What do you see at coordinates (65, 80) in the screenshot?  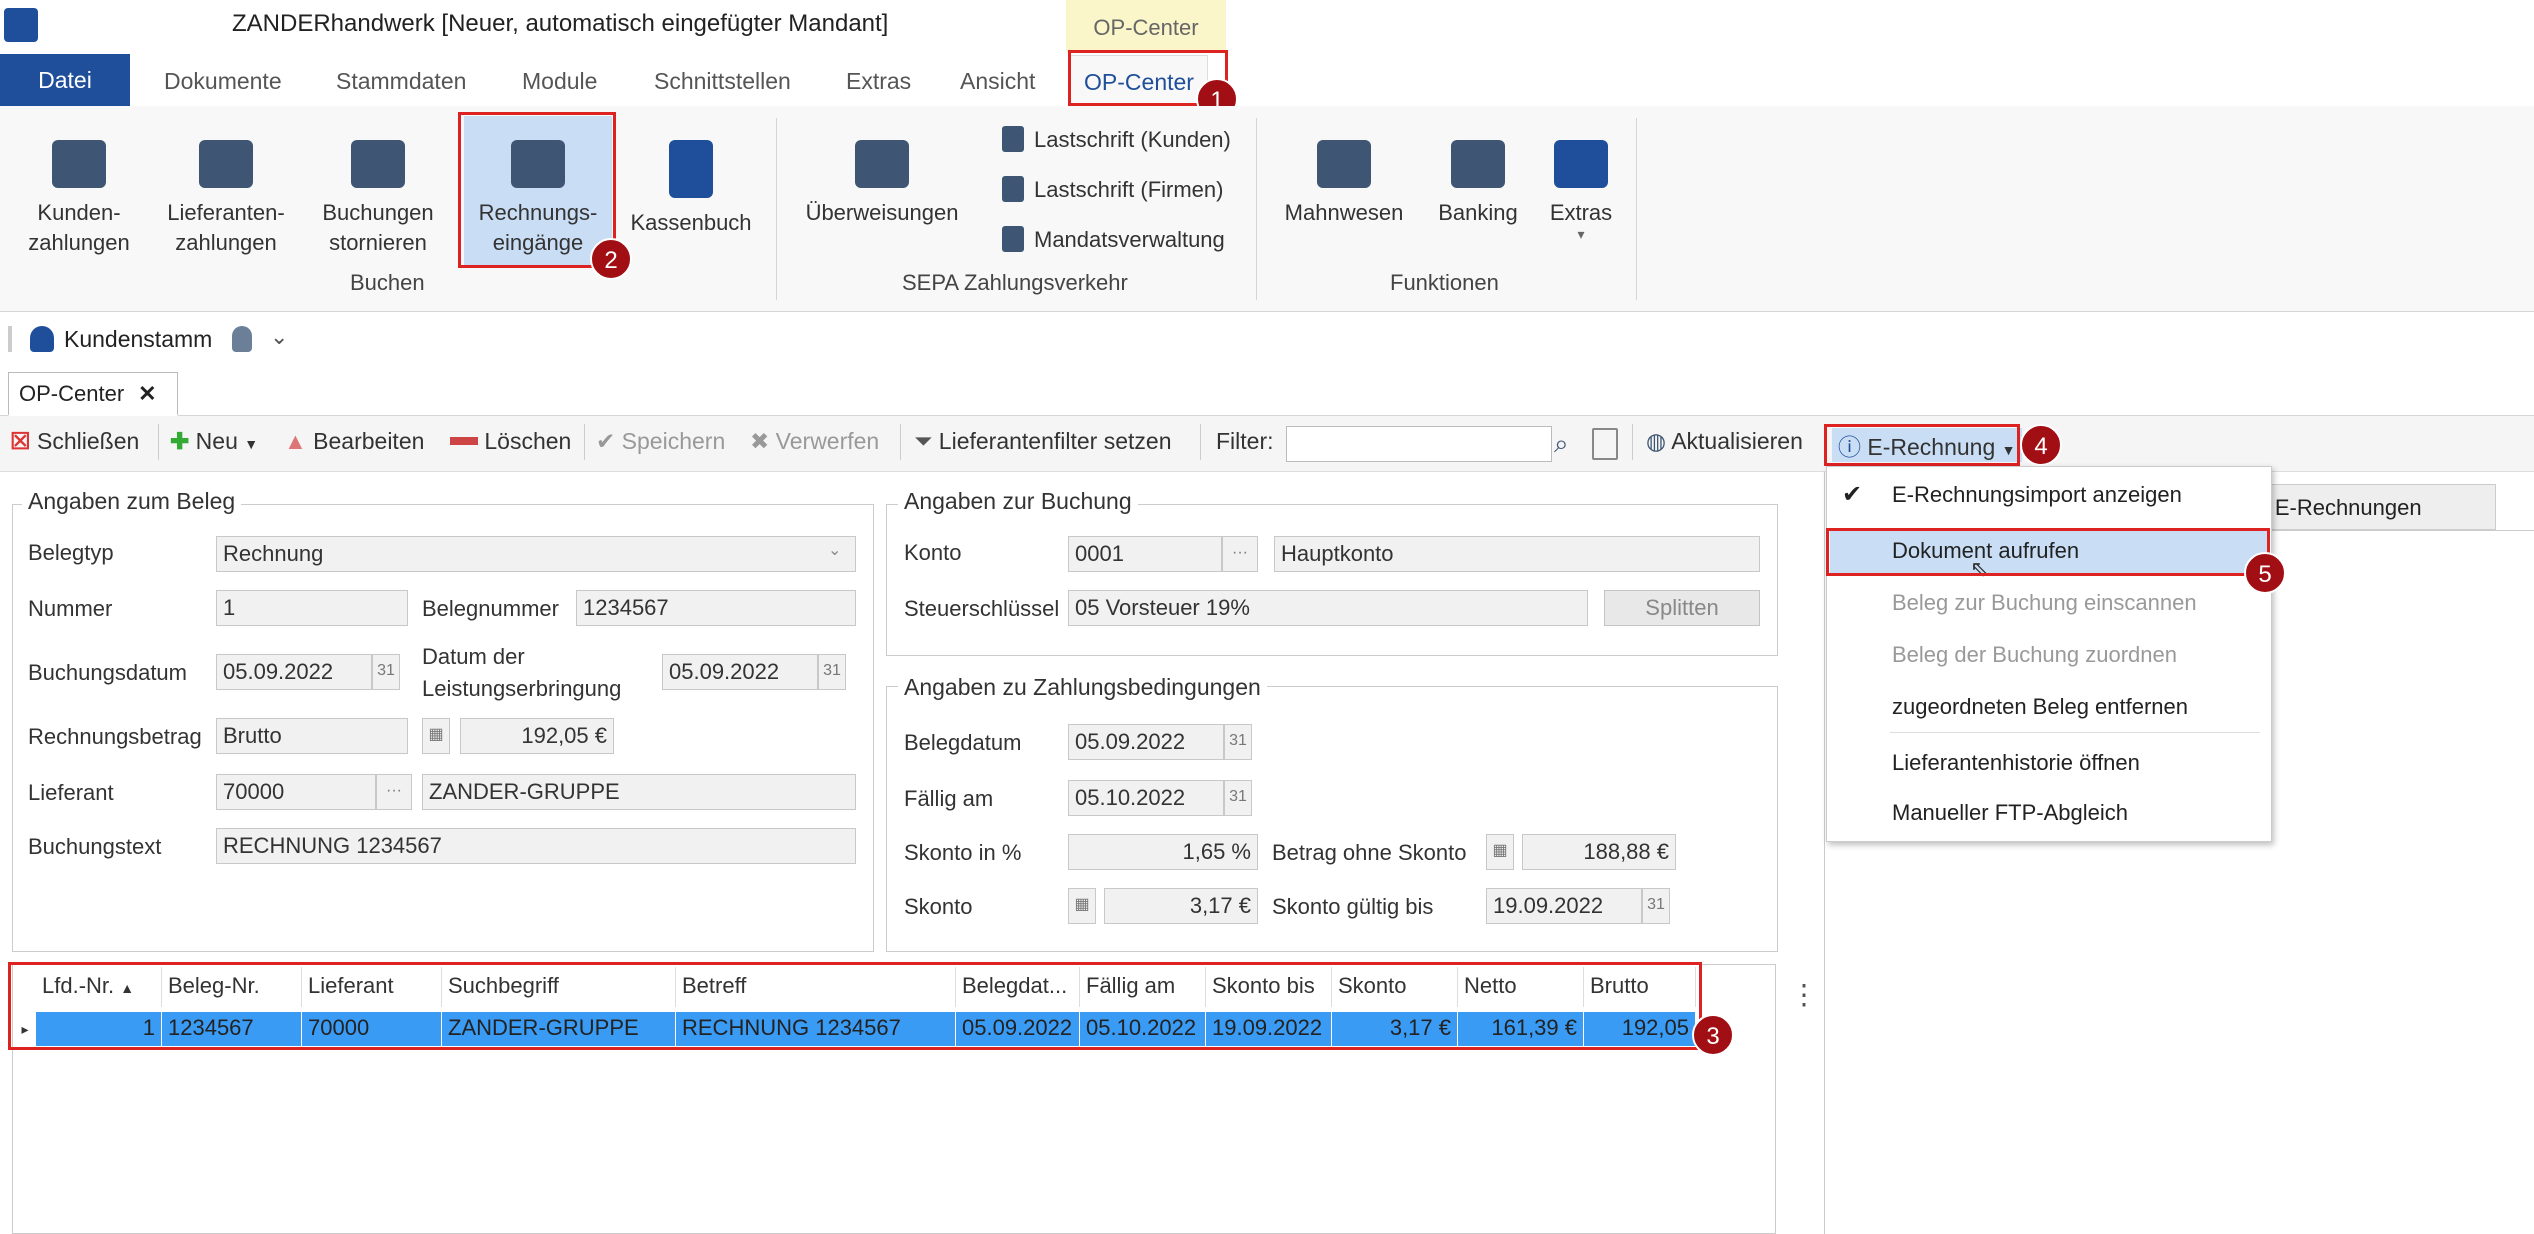 I see `tab-datei: Datei` at bounding box center [65, 80].